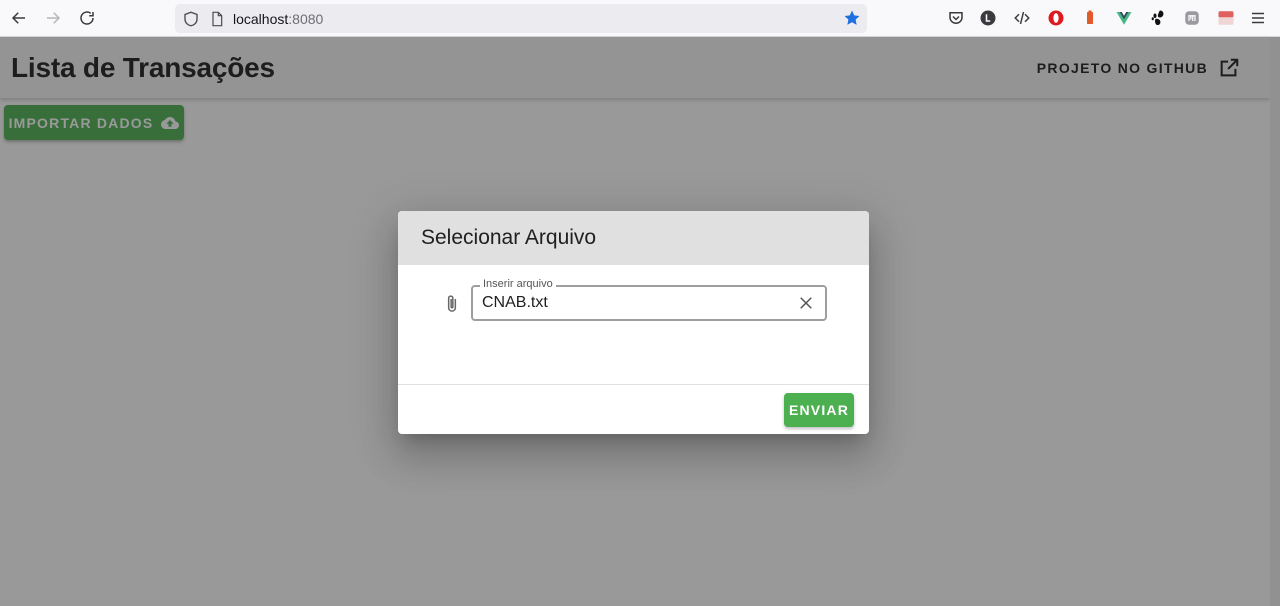  What do you see at coordinates (633, 409) in the screenshot?
I see `dialog-actions: ENVIAR` at bounding box center [633, 409].